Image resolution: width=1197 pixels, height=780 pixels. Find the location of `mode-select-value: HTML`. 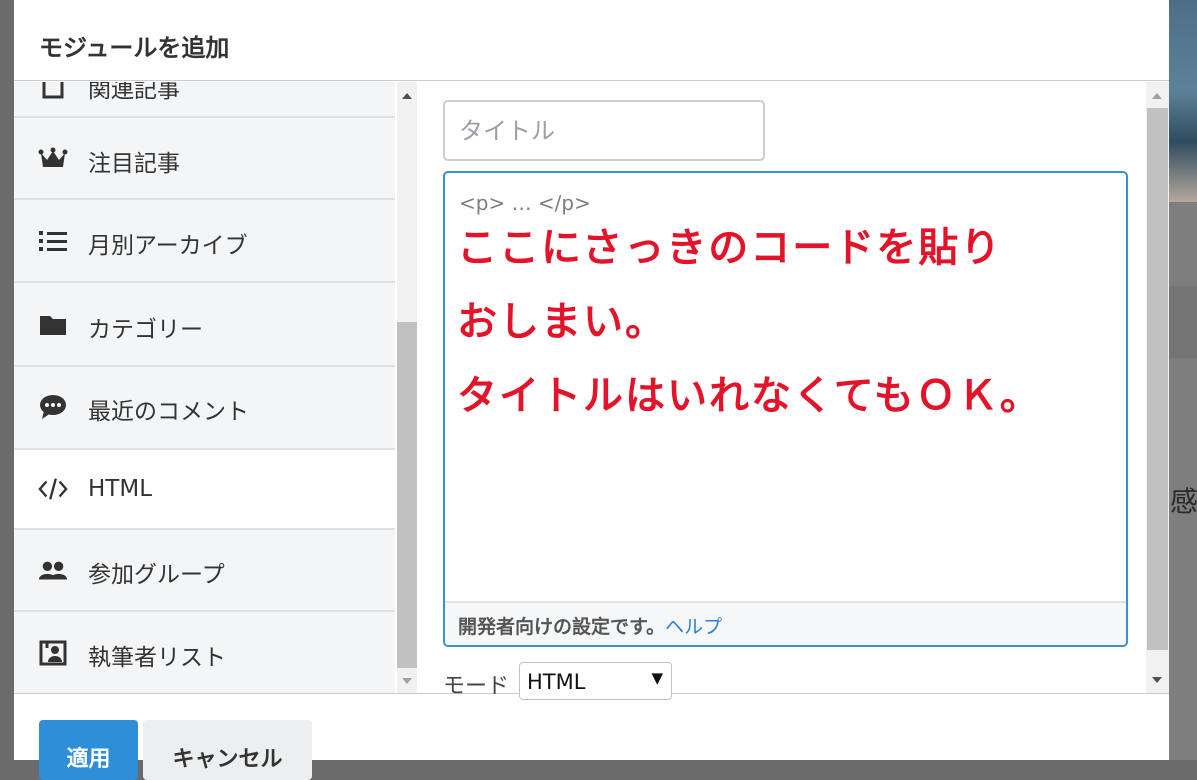

mode-select-value: HTML is located at coordinates (556, 682).